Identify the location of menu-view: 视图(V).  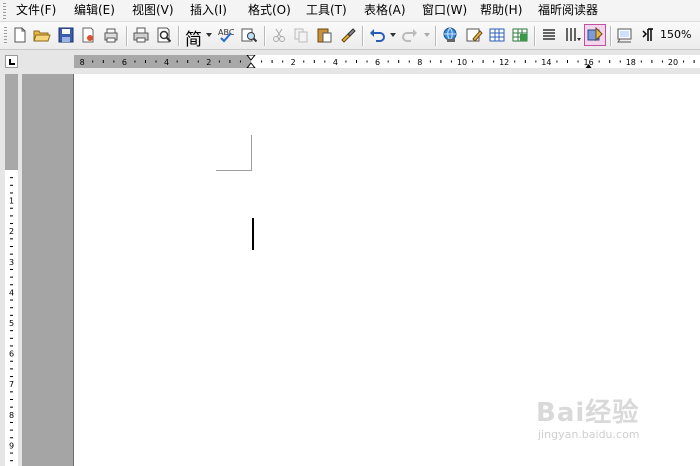
(153, 10).